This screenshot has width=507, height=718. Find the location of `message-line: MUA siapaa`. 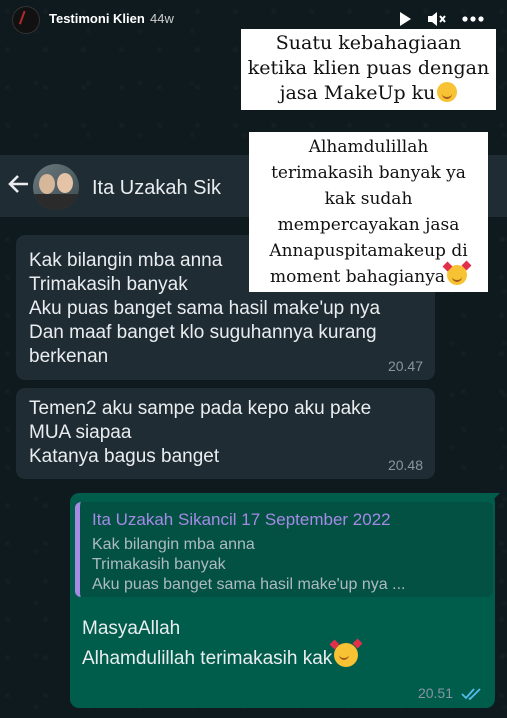

message-line: MUA siapaa is located at coordinates (80, 432).